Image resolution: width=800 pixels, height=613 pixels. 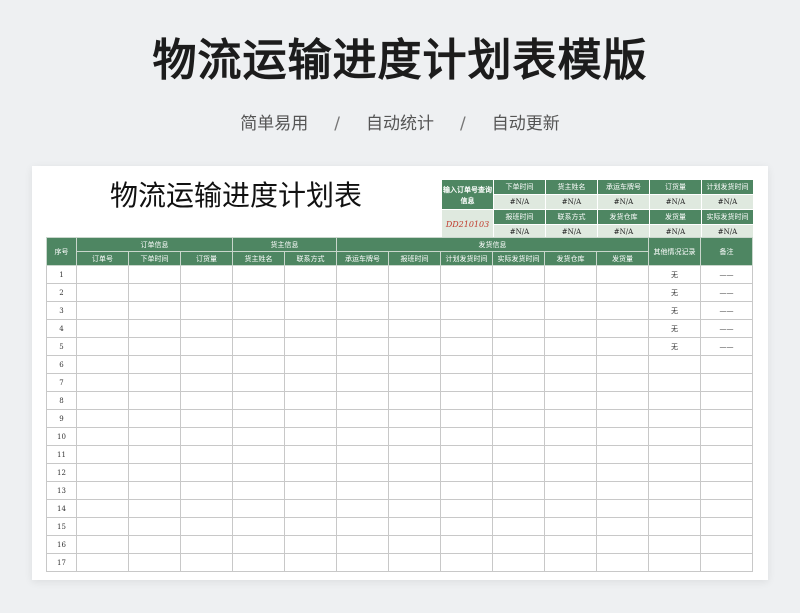 What do you see at coordinates (467, 224) in the screenshot?
I see `order-number-input: DD210103` at bounding box center [467, 224].